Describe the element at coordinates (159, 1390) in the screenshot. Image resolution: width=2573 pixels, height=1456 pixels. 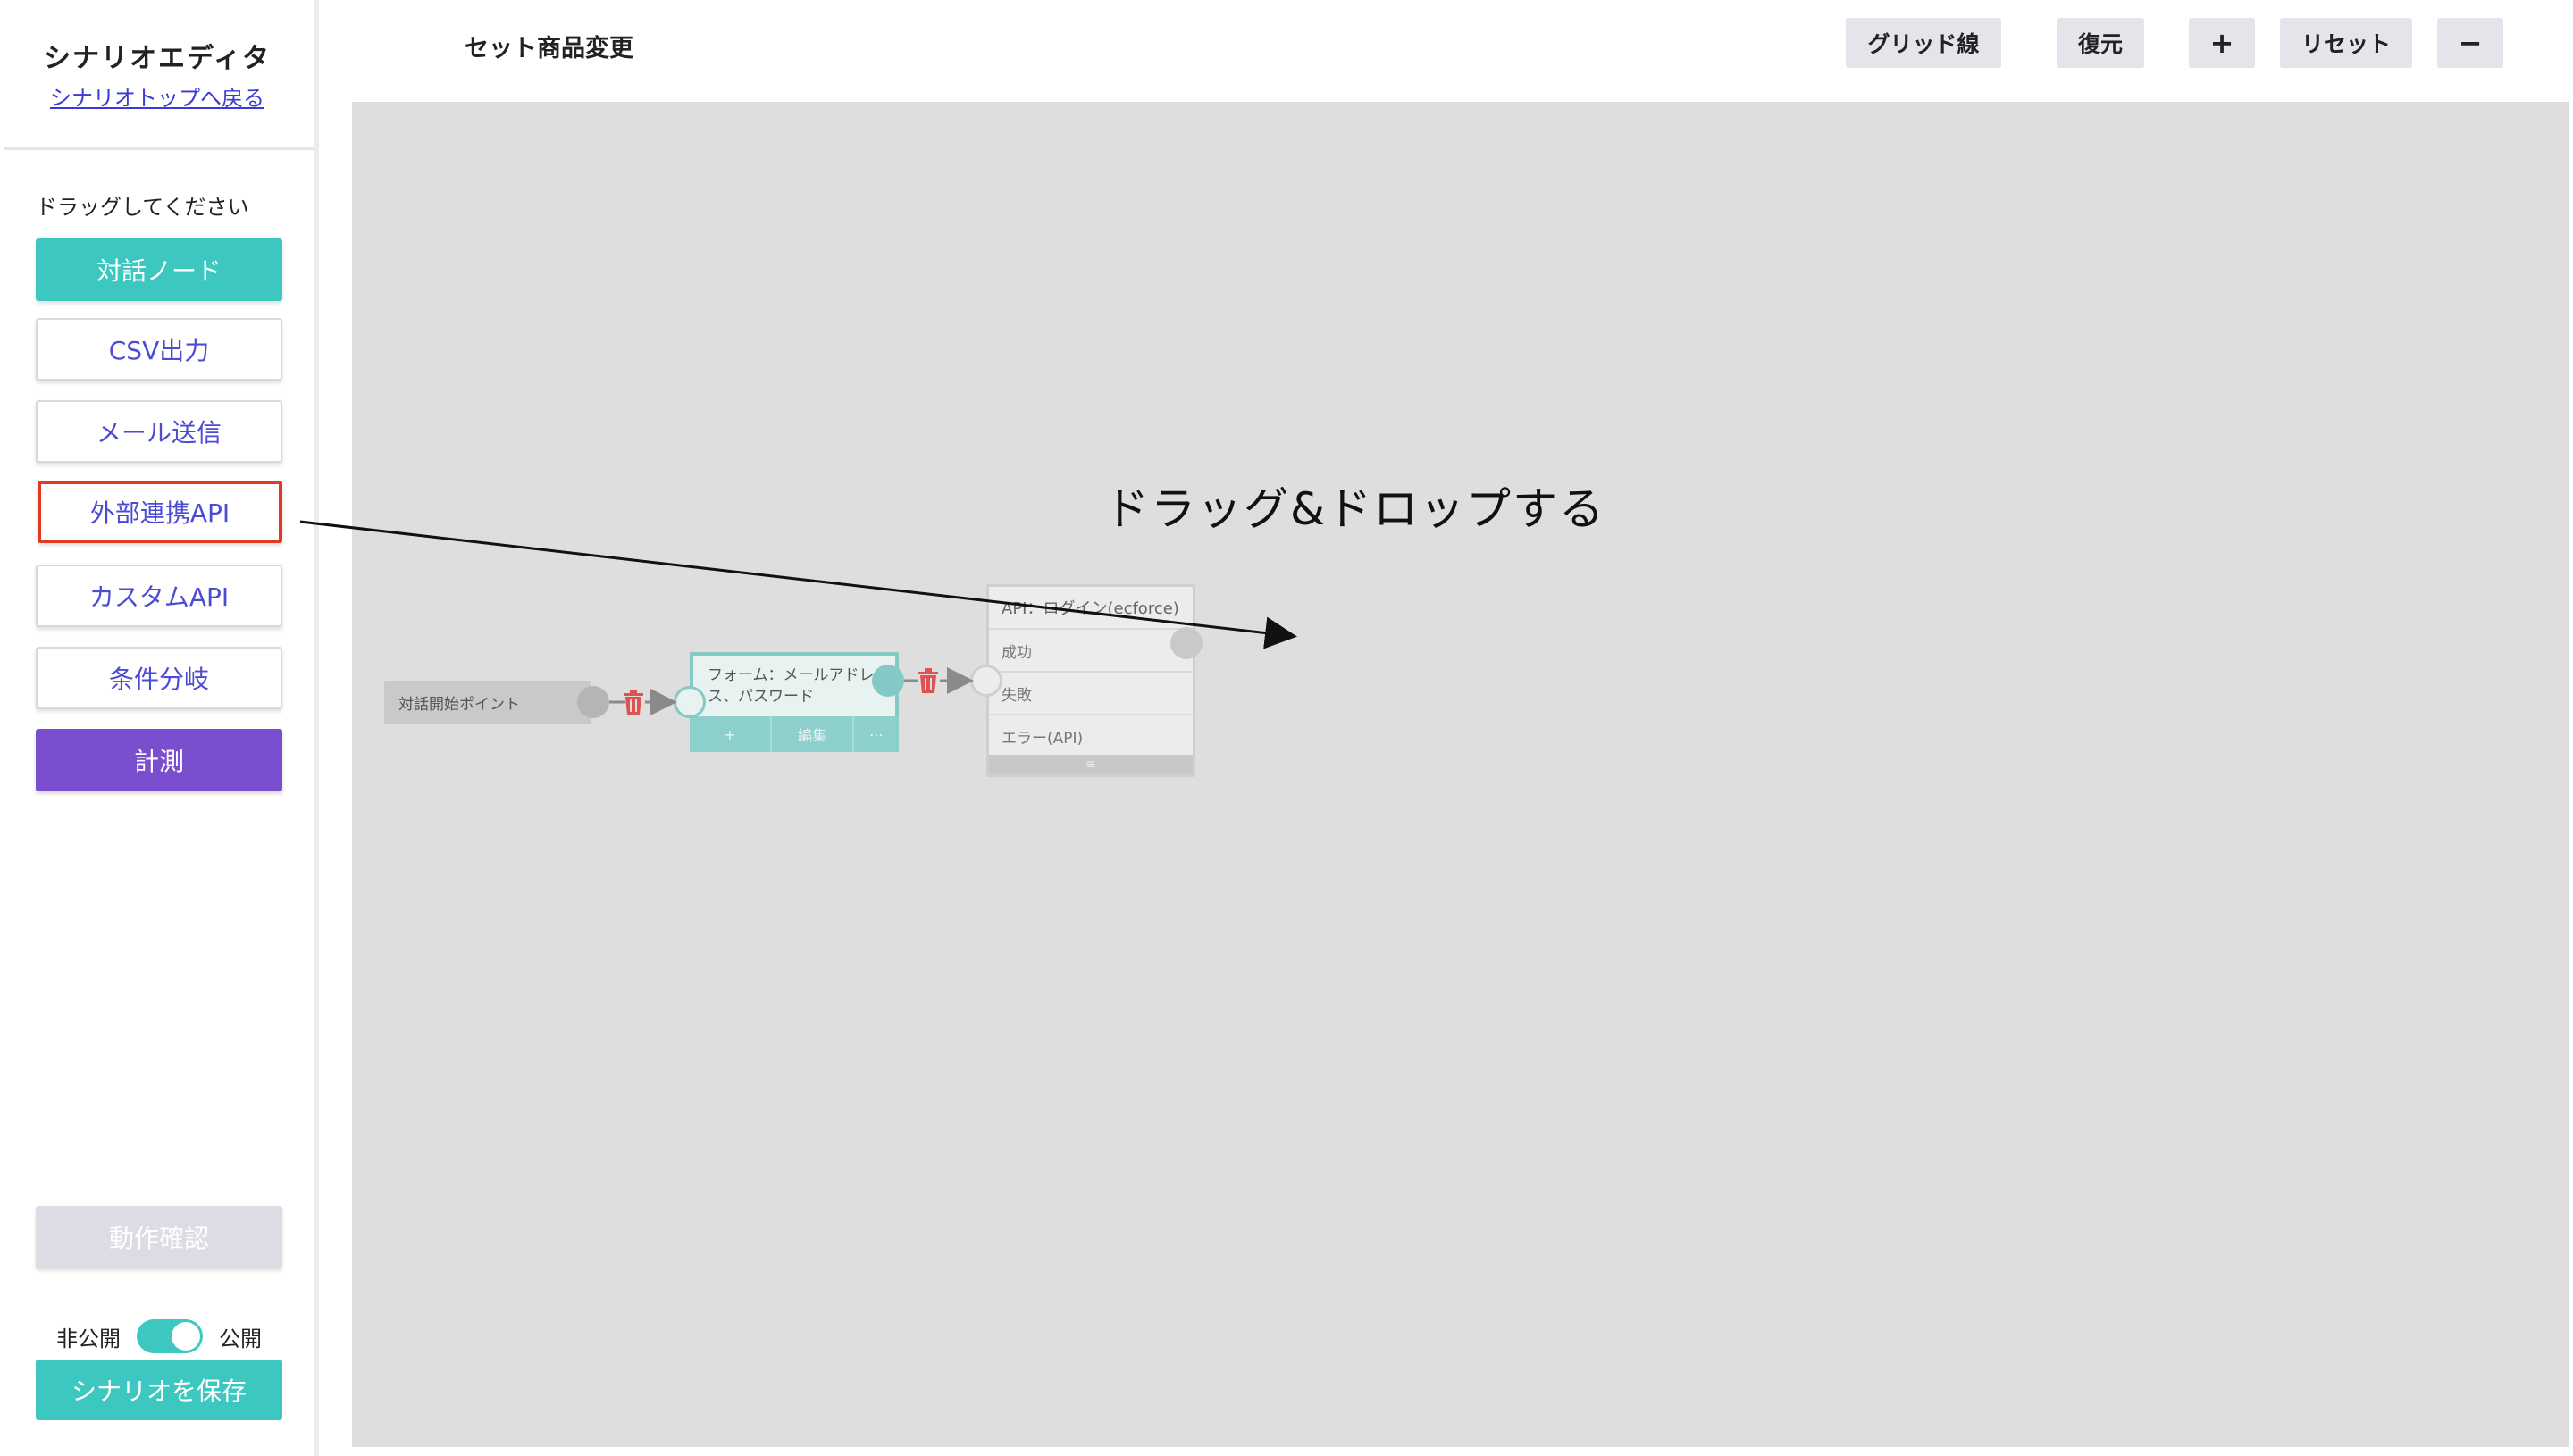
I see `save-scenario-button: シナリオを保存` at that location.